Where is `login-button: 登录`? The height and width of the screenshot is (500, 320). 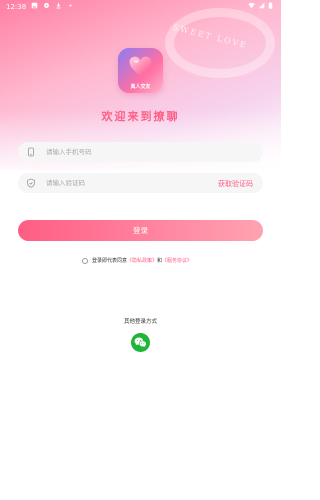
login-button: 登录 is located at coordinates (140, 230).